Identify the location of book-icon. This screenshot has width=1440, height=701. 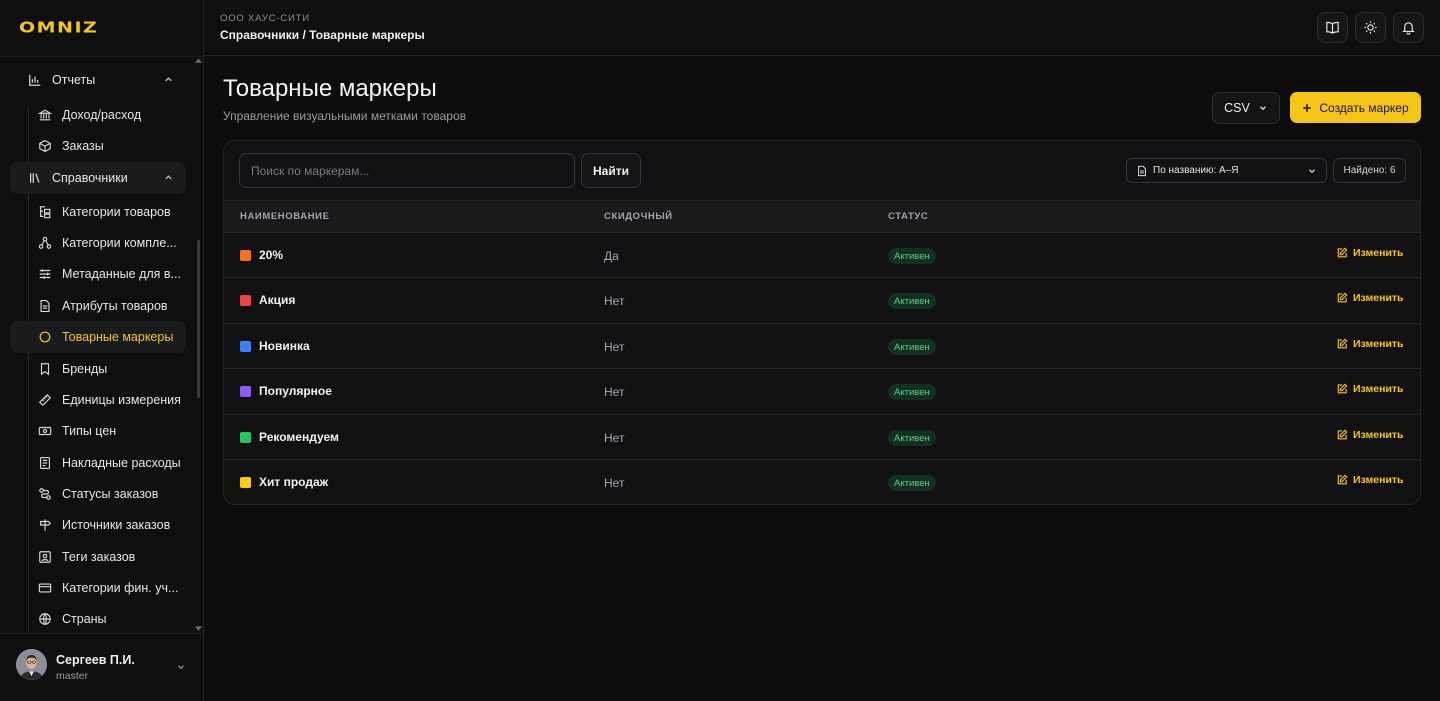
(1332, 27).